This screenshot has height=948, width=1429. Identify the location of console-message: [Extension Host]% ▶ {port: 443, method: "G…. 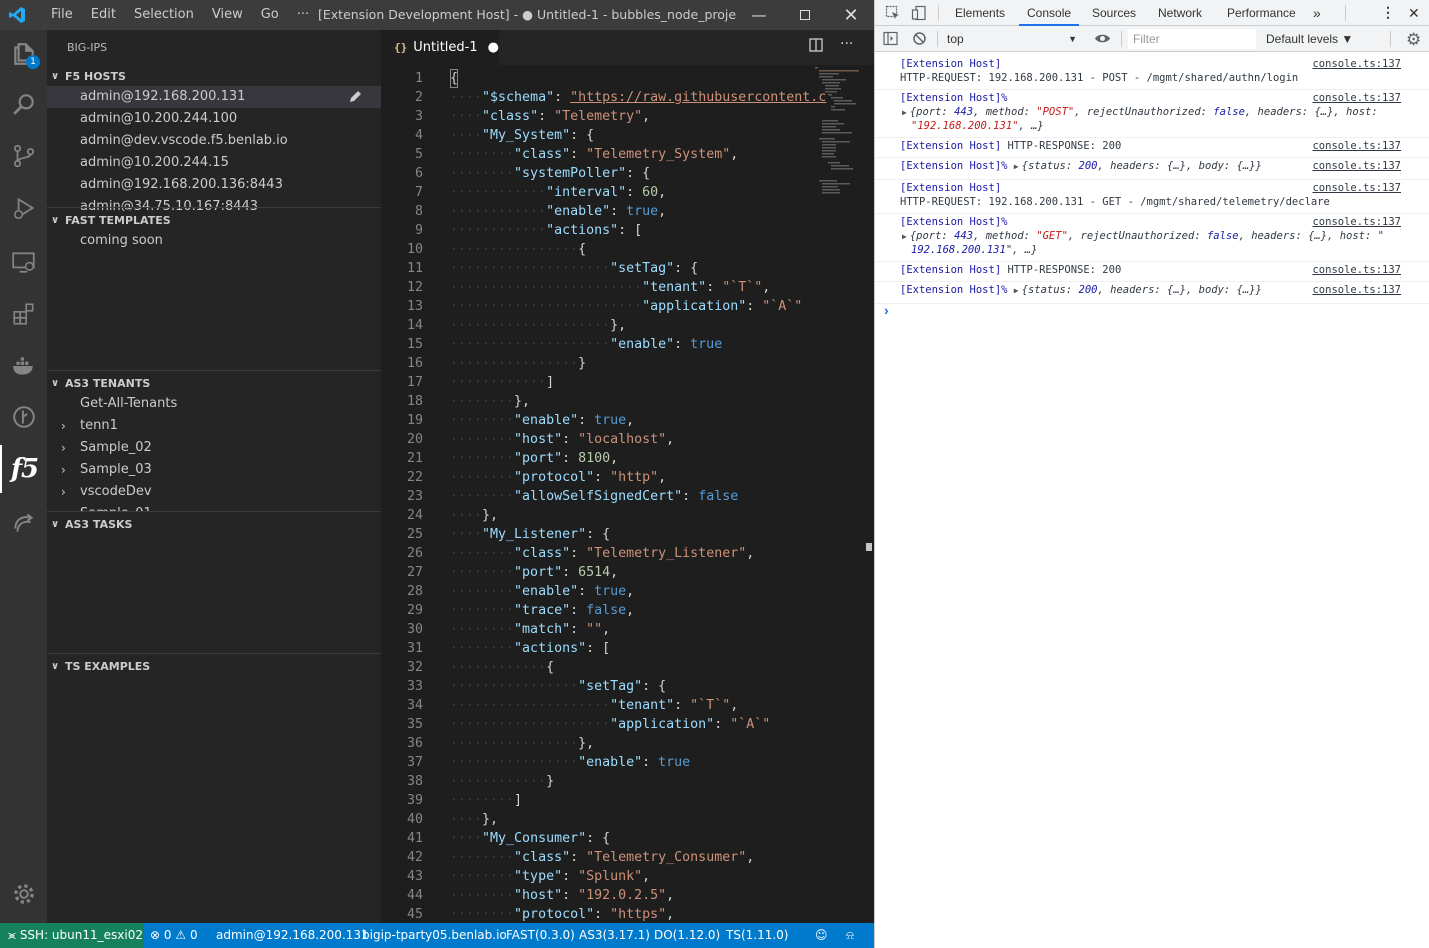
(1152, 238).